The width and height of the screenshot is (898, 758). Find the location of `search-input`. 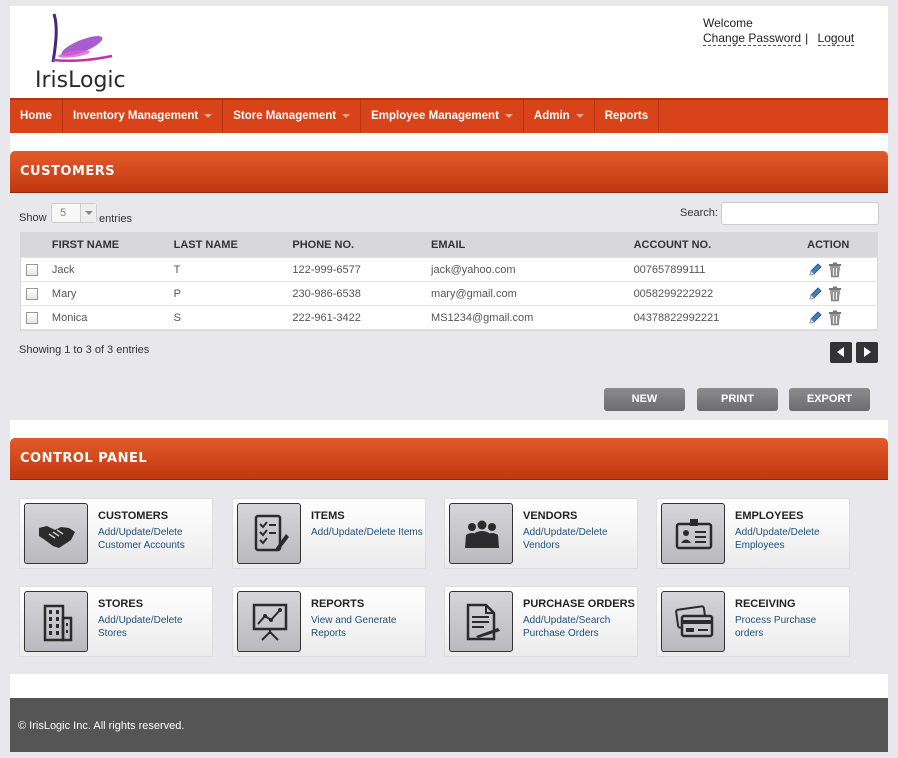

search-input is located at coordinates (800, 213).